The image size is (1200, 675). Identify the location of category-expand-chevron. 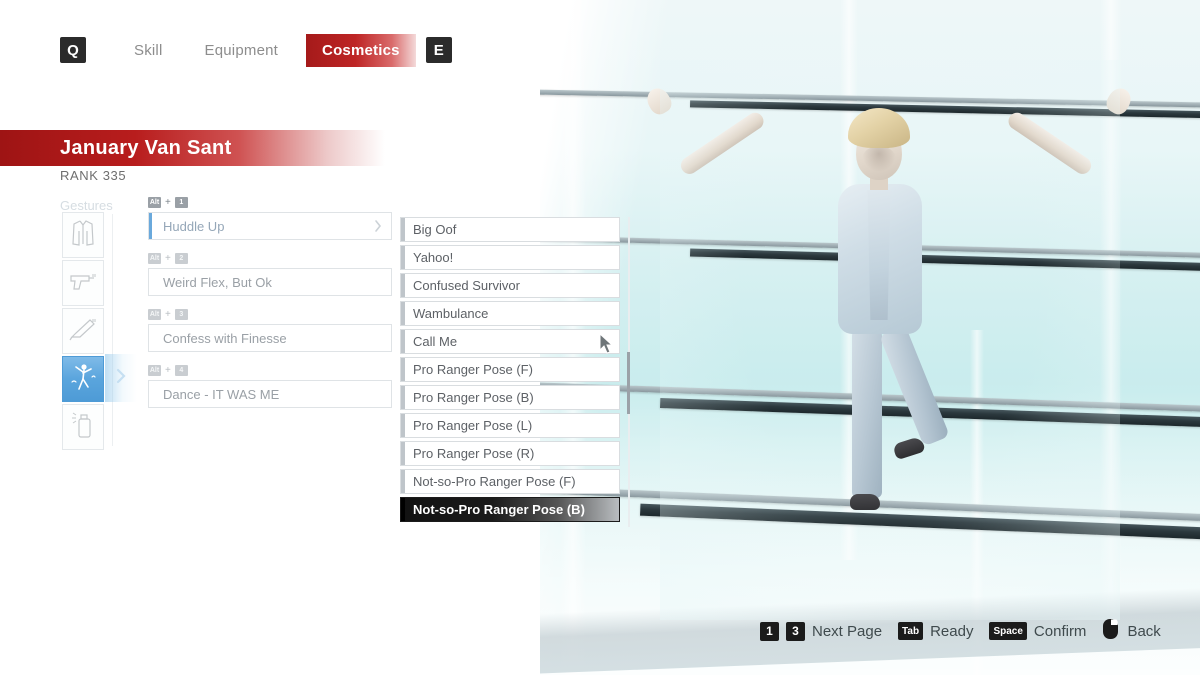
(121, 378).